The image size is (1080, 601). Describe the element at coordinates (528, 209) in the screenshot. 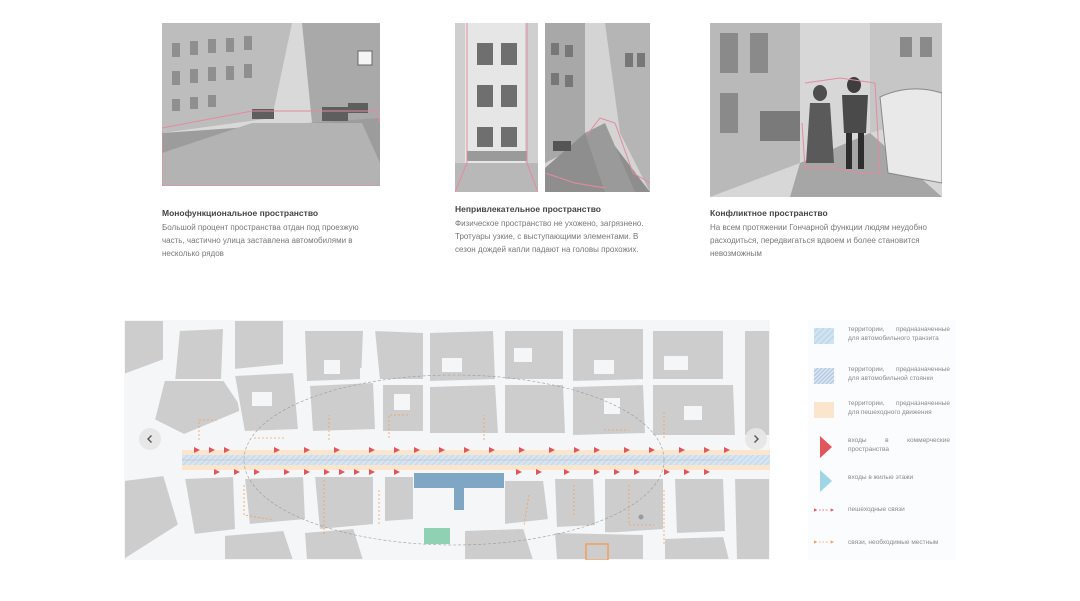

I see `card-title: Непривлекательное пространство` at that location.